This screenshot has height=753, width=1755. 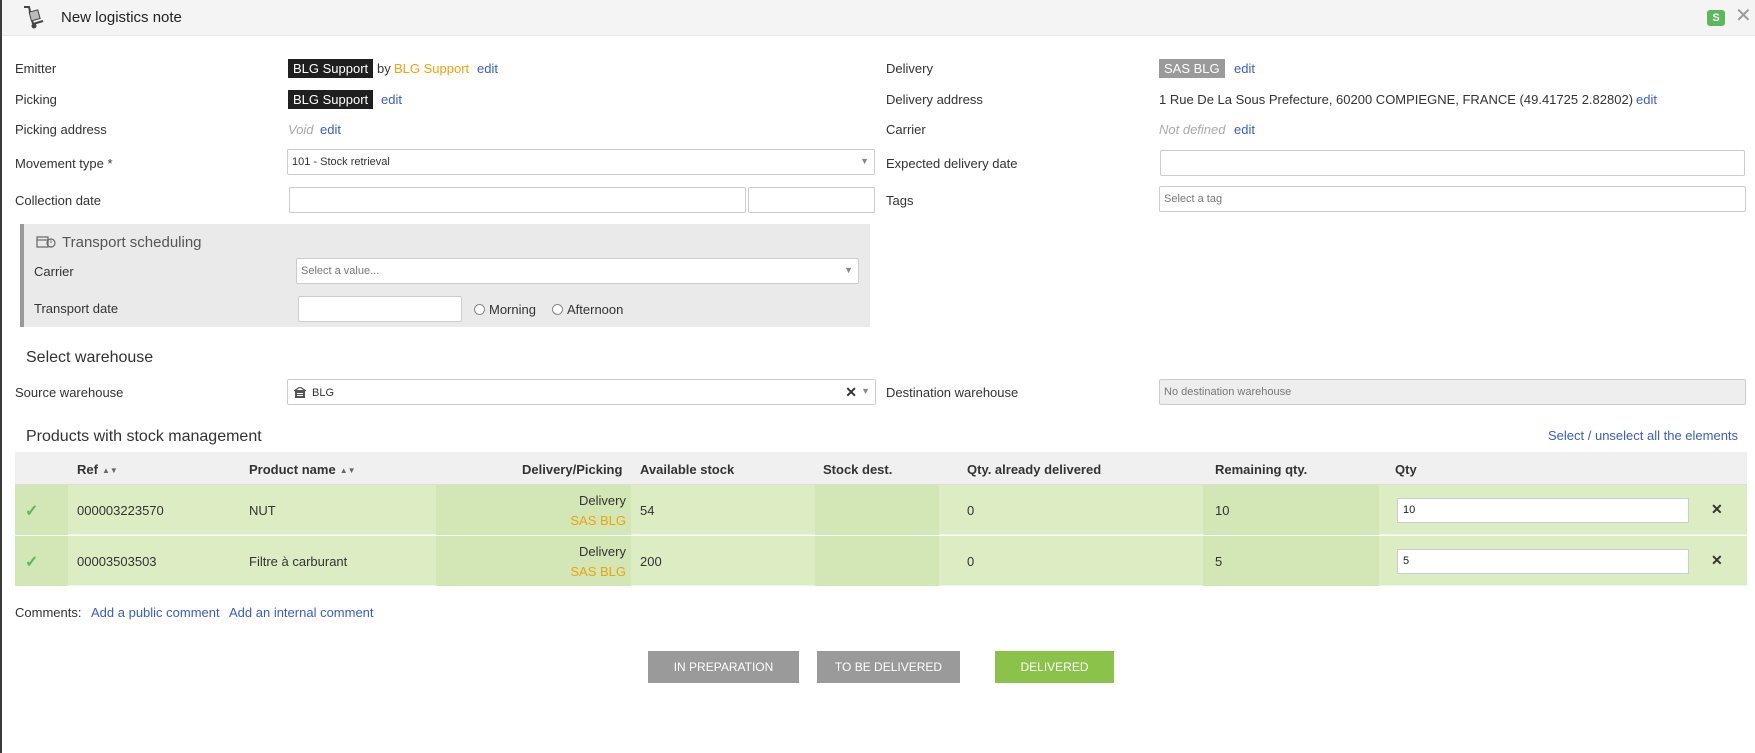 What do you see at coordinates (58, 200) in the screenshot?
I see `collection-date-label: Collection date` at bounding box center [58, 200].